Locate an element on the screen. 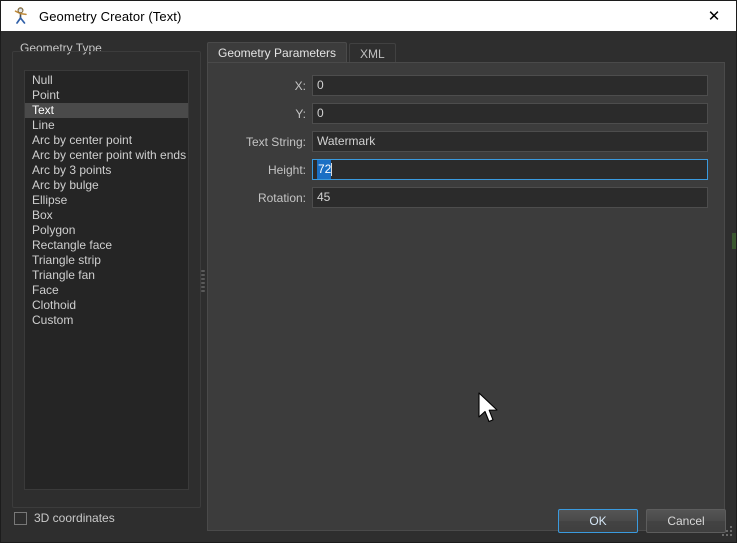 This screenshot has width=737, height=543. geometry-type-item: Clothoid is located at coordinates (106, 305).